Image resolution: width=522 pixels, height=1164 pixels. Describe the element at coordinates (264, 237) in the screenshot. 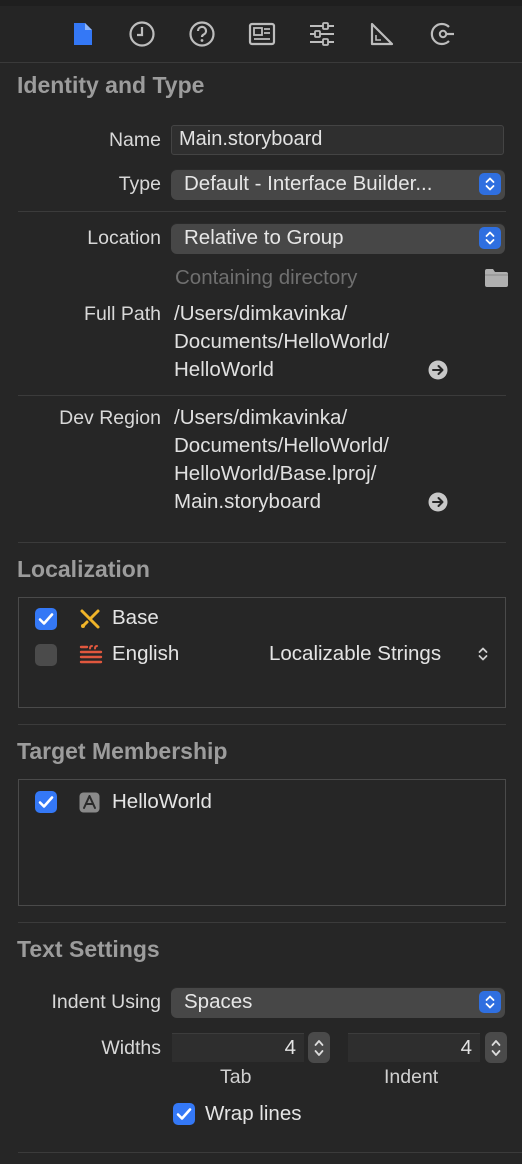

I see `location-value: Relative to Group` at that location.